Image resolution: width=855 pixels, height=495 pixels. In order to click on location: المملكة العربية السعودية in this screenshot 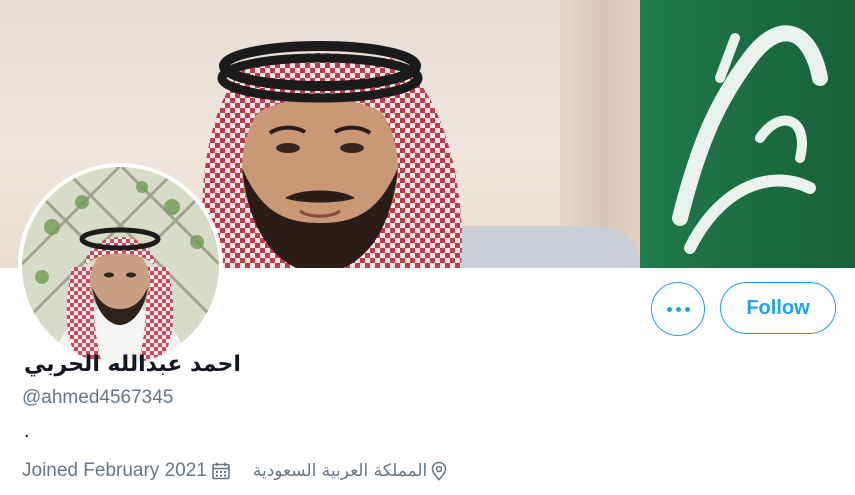, I will do `click(350, 471)`.